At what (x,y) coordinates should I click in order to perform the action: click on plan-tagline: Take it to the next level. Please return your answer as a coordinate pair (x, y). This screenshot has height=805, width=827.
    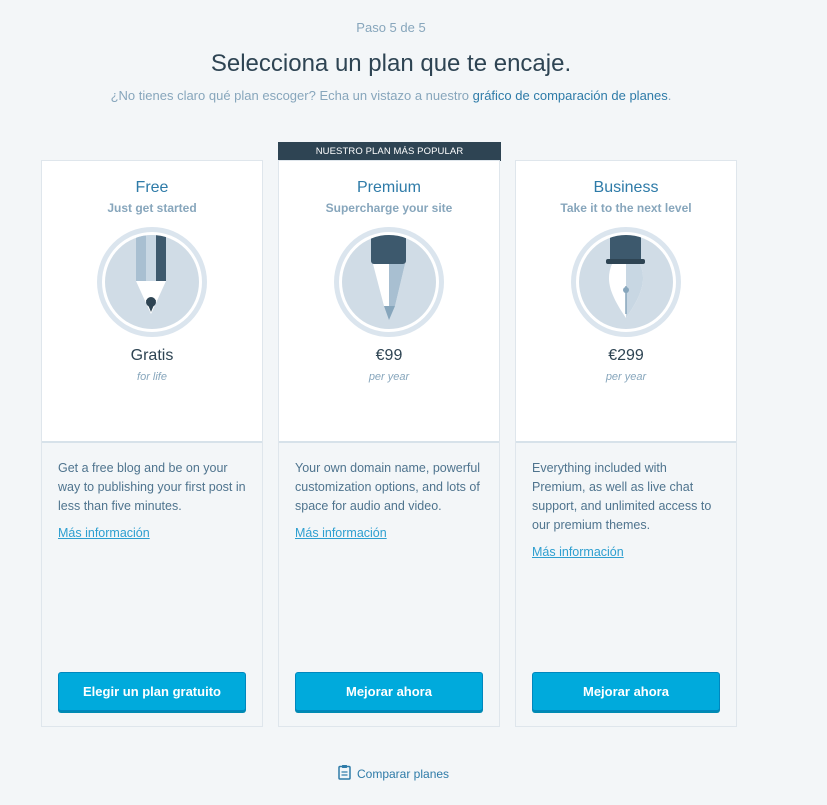
    Looking at the image, I should click on (626, 208).